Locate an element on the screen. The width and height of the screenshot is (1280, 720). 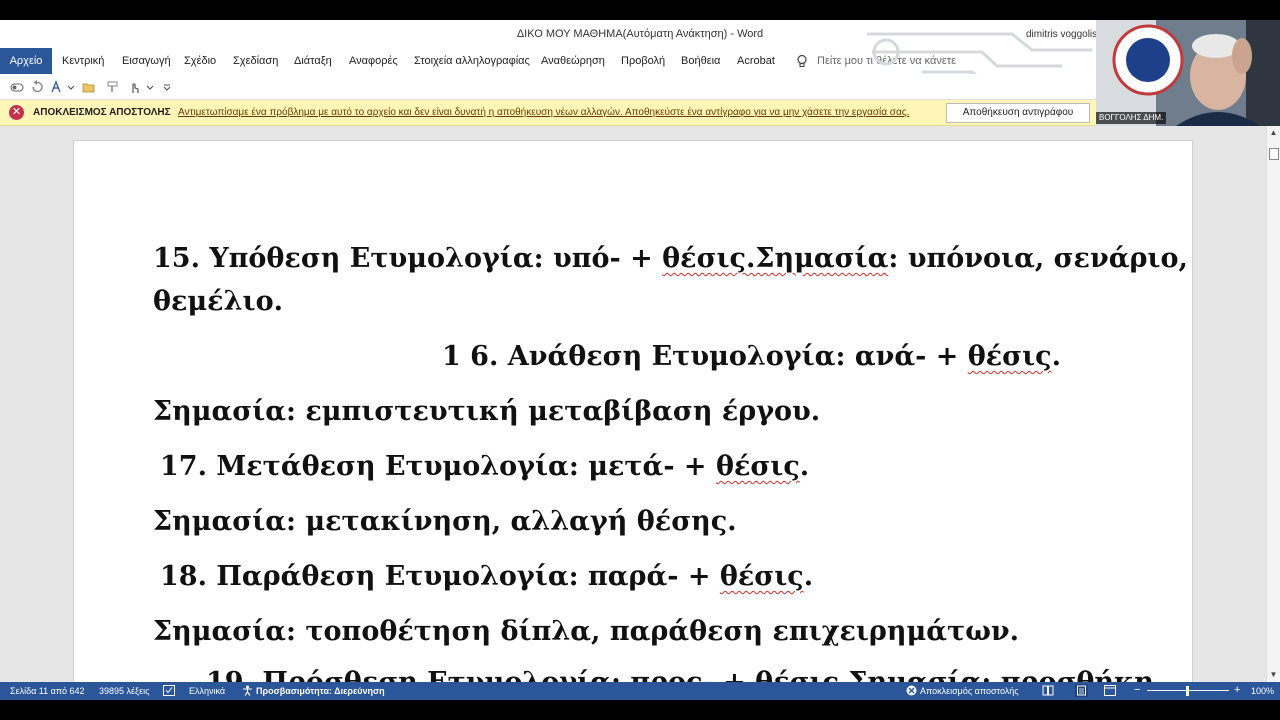
blocked-upload-icon is located at coordinates (911, 690).